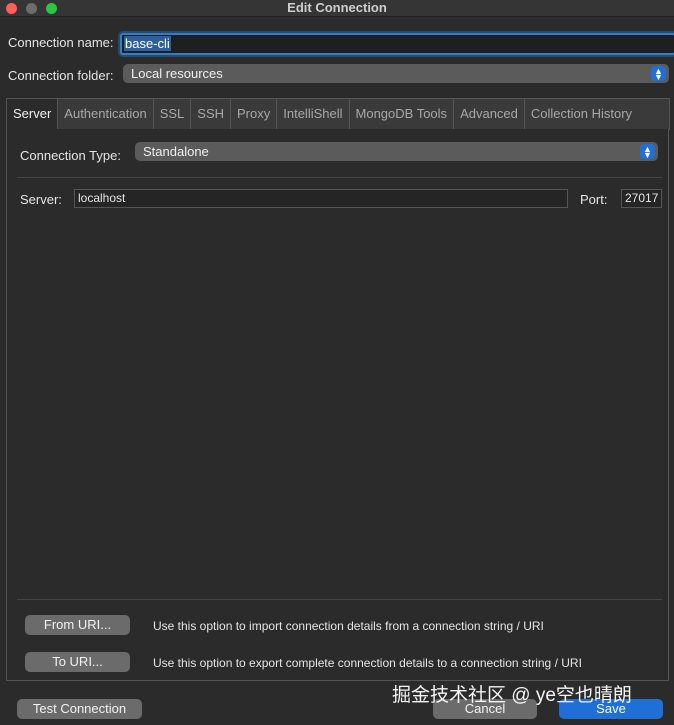 This screenshot has height=725, width=674. I want to click on connection-type-label: Connection Type:, so click(70, 155).